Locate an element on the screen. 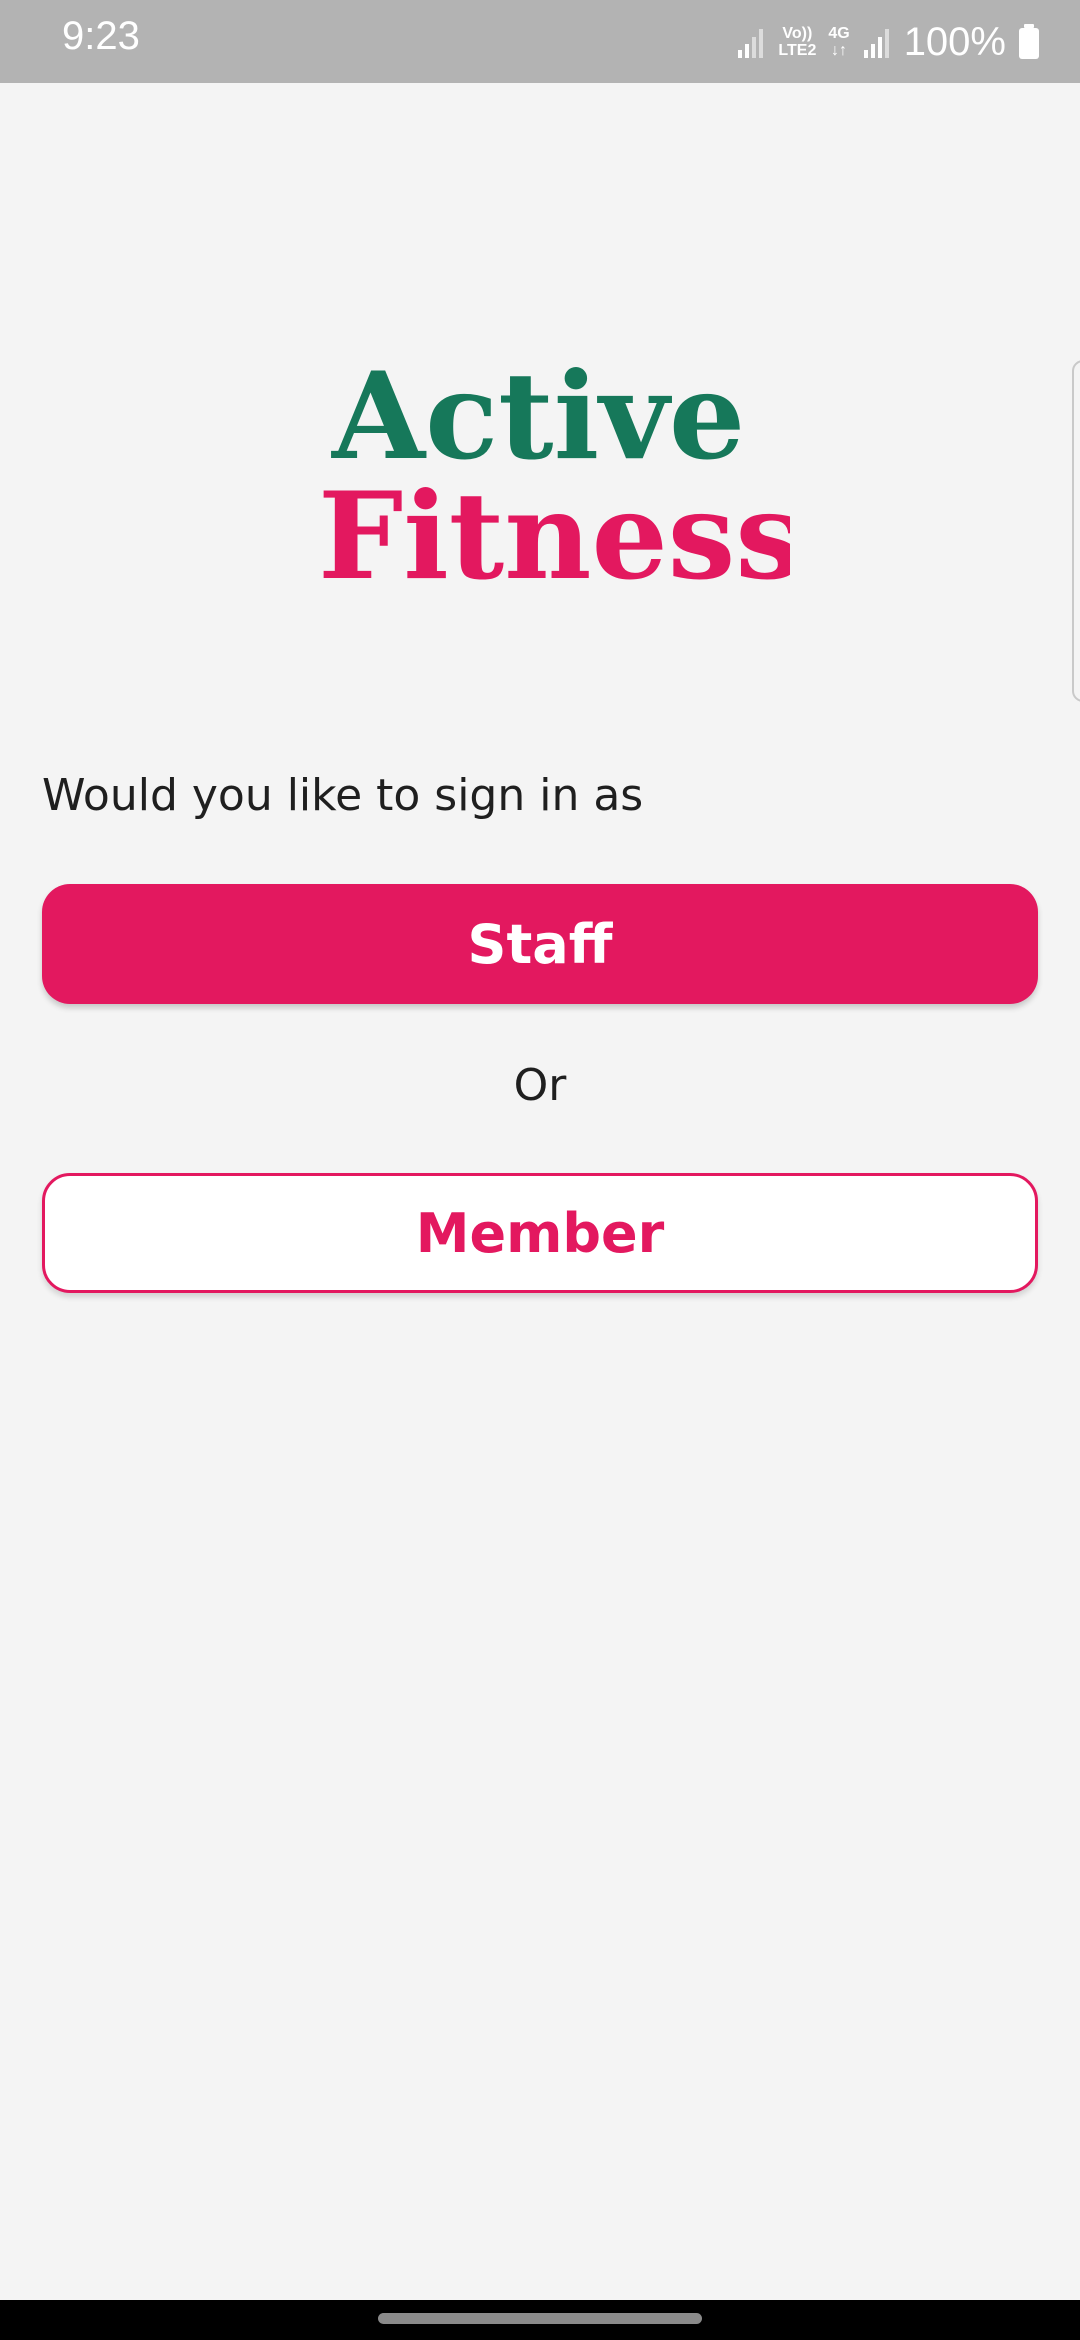  staff-button: Staff is located at coordinates (540, 944).